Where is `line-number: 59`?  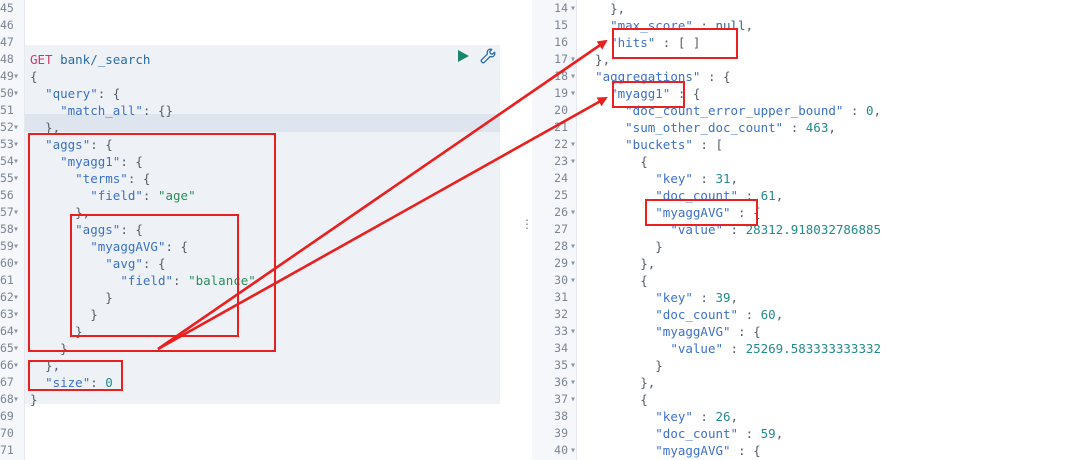
line-number: 59 is located at coordinates (7, 246).